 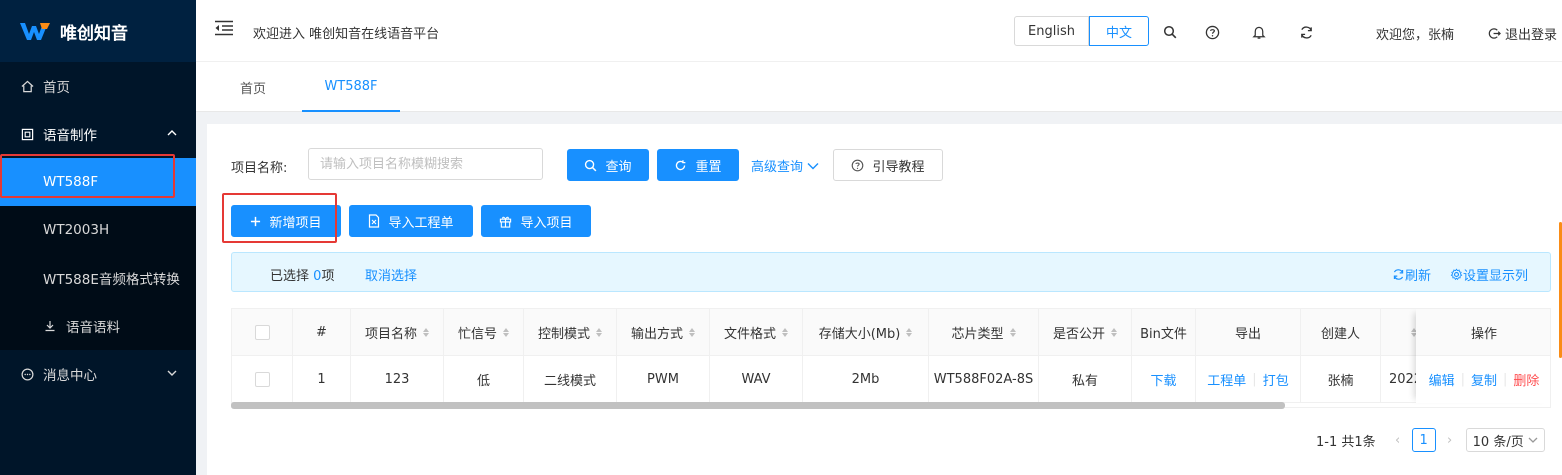 I want to click on next-page-icon: ›, so click(x=1450, y=440).